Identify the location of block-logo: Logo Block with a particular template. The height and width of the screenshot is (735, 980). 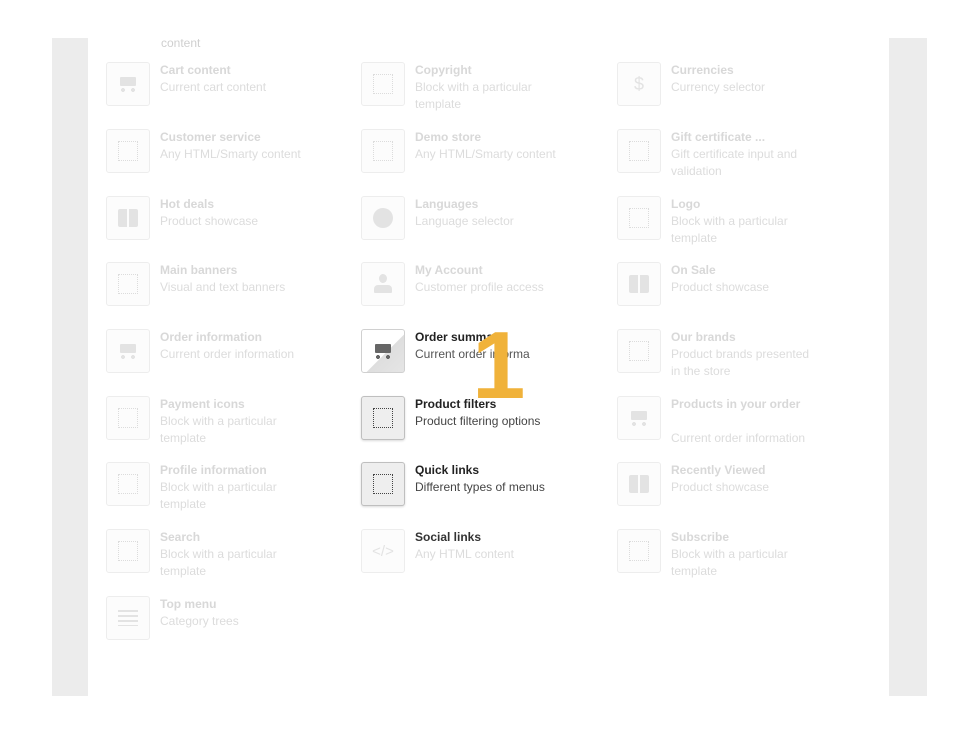
(737, 226).